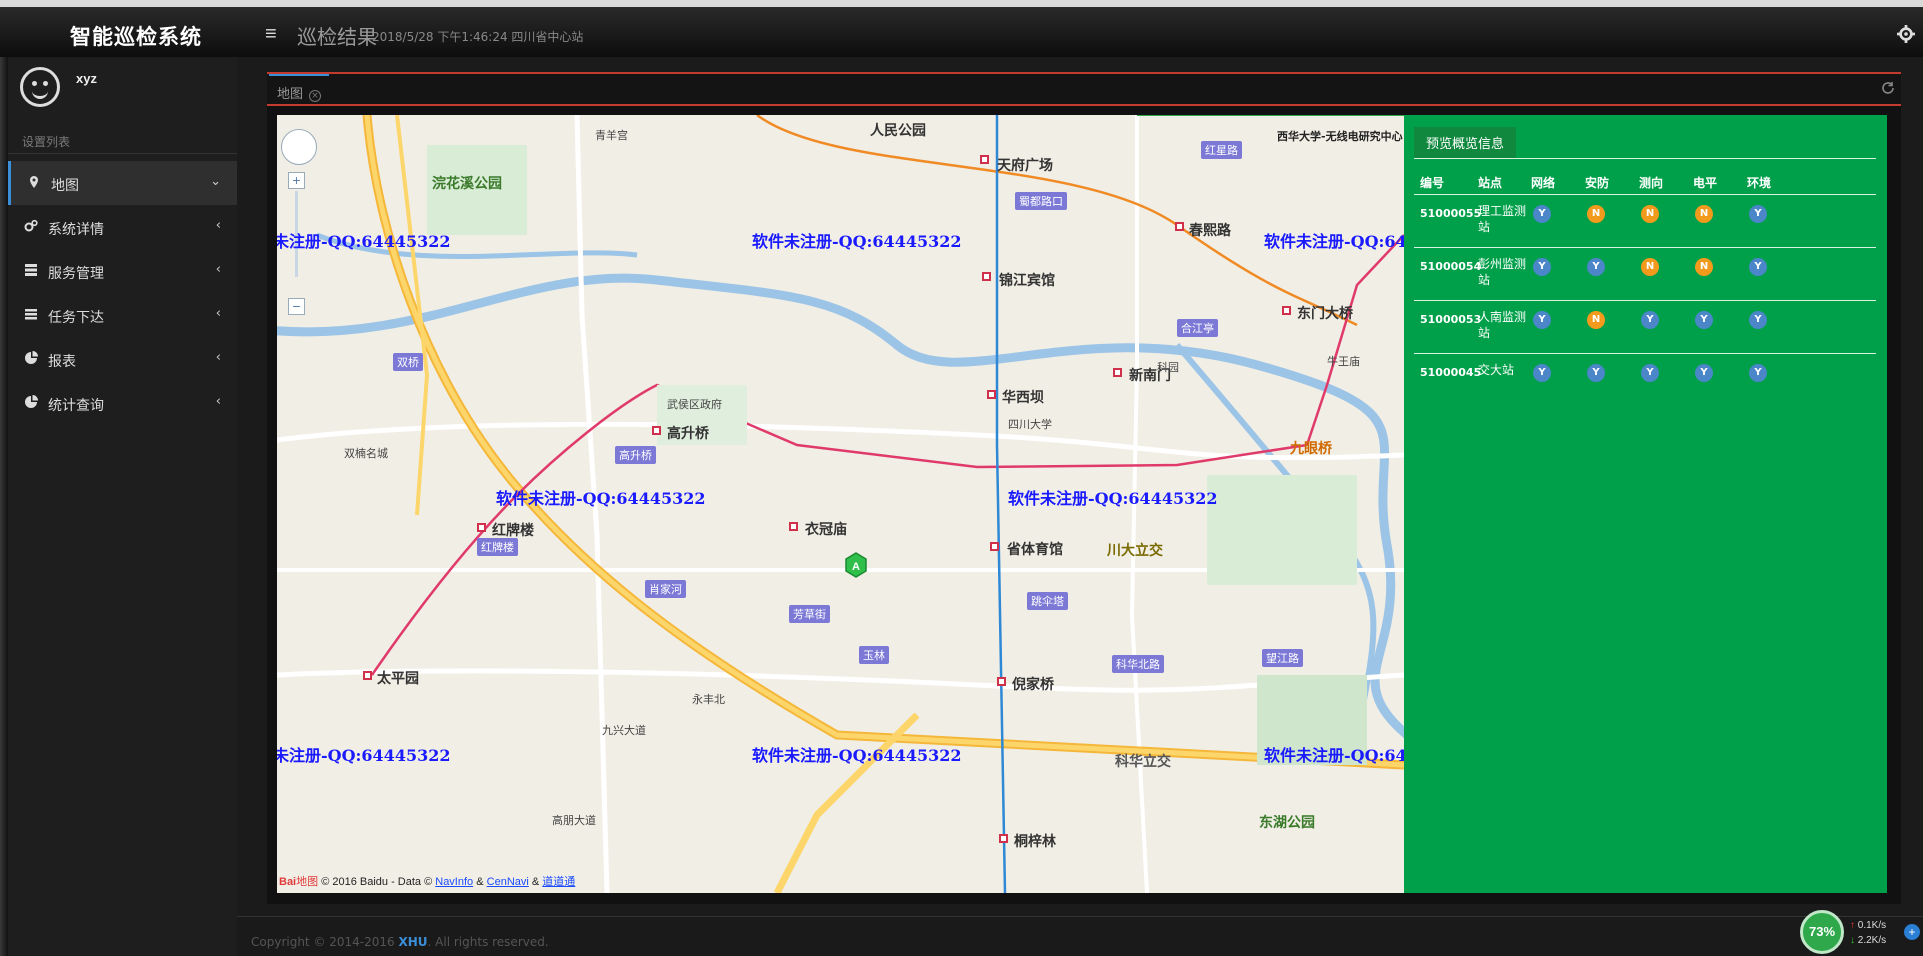  Describe the element at coordinates (296, 306) in the screenshot. I see `zoom-out-button: −` at that location.